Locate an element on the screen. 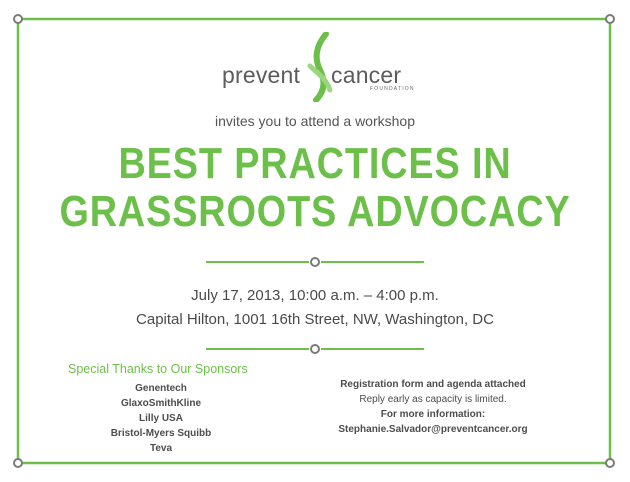 The height and width of the screenshot is (482, 630). sponsor-item: GlaxoSmithKline is located at coordinates (160, 403).